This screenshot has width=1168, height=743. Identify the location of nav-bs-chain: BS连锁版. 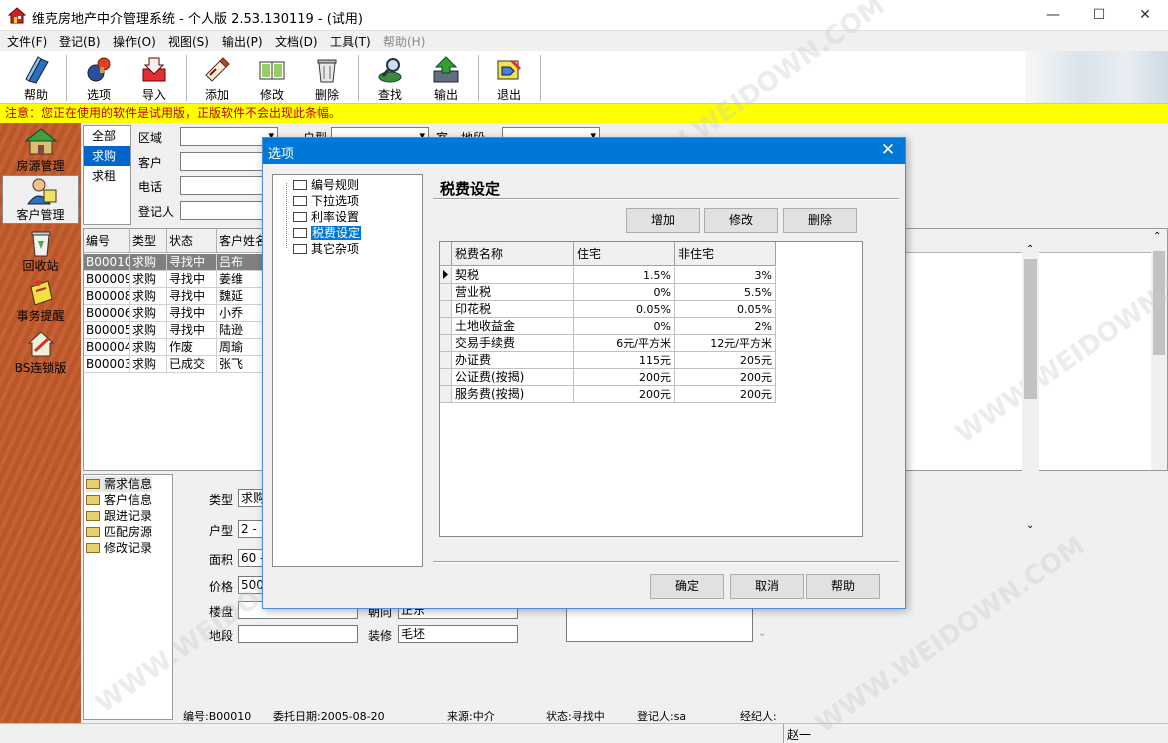
(40, 353).